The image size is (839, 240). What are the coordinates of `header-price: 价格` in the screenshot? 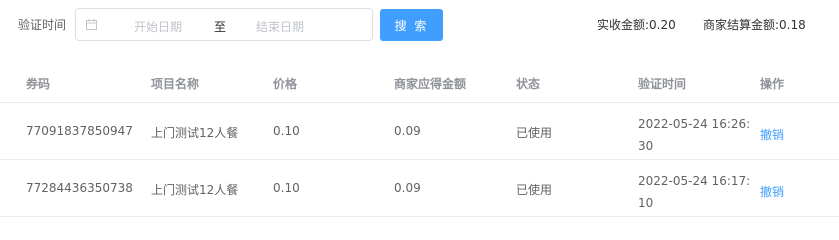 It's located at (285, 84).